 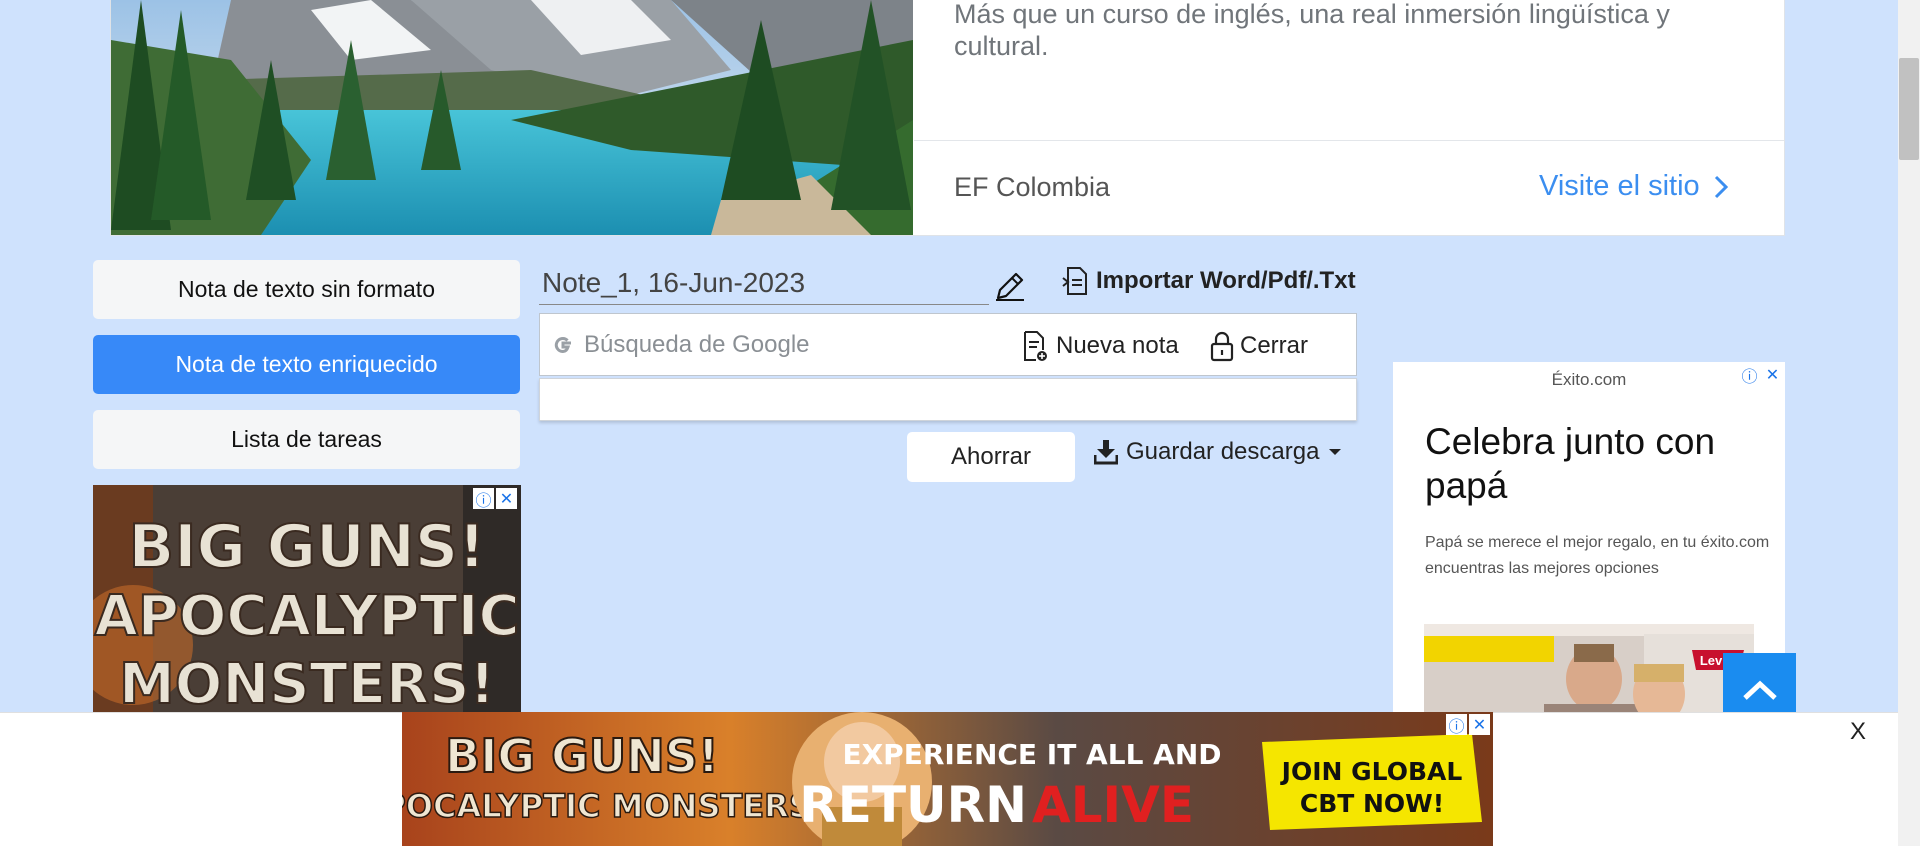 I want to click on left-ad-line1: BIG GUNS!, so click(x=307, y=547).